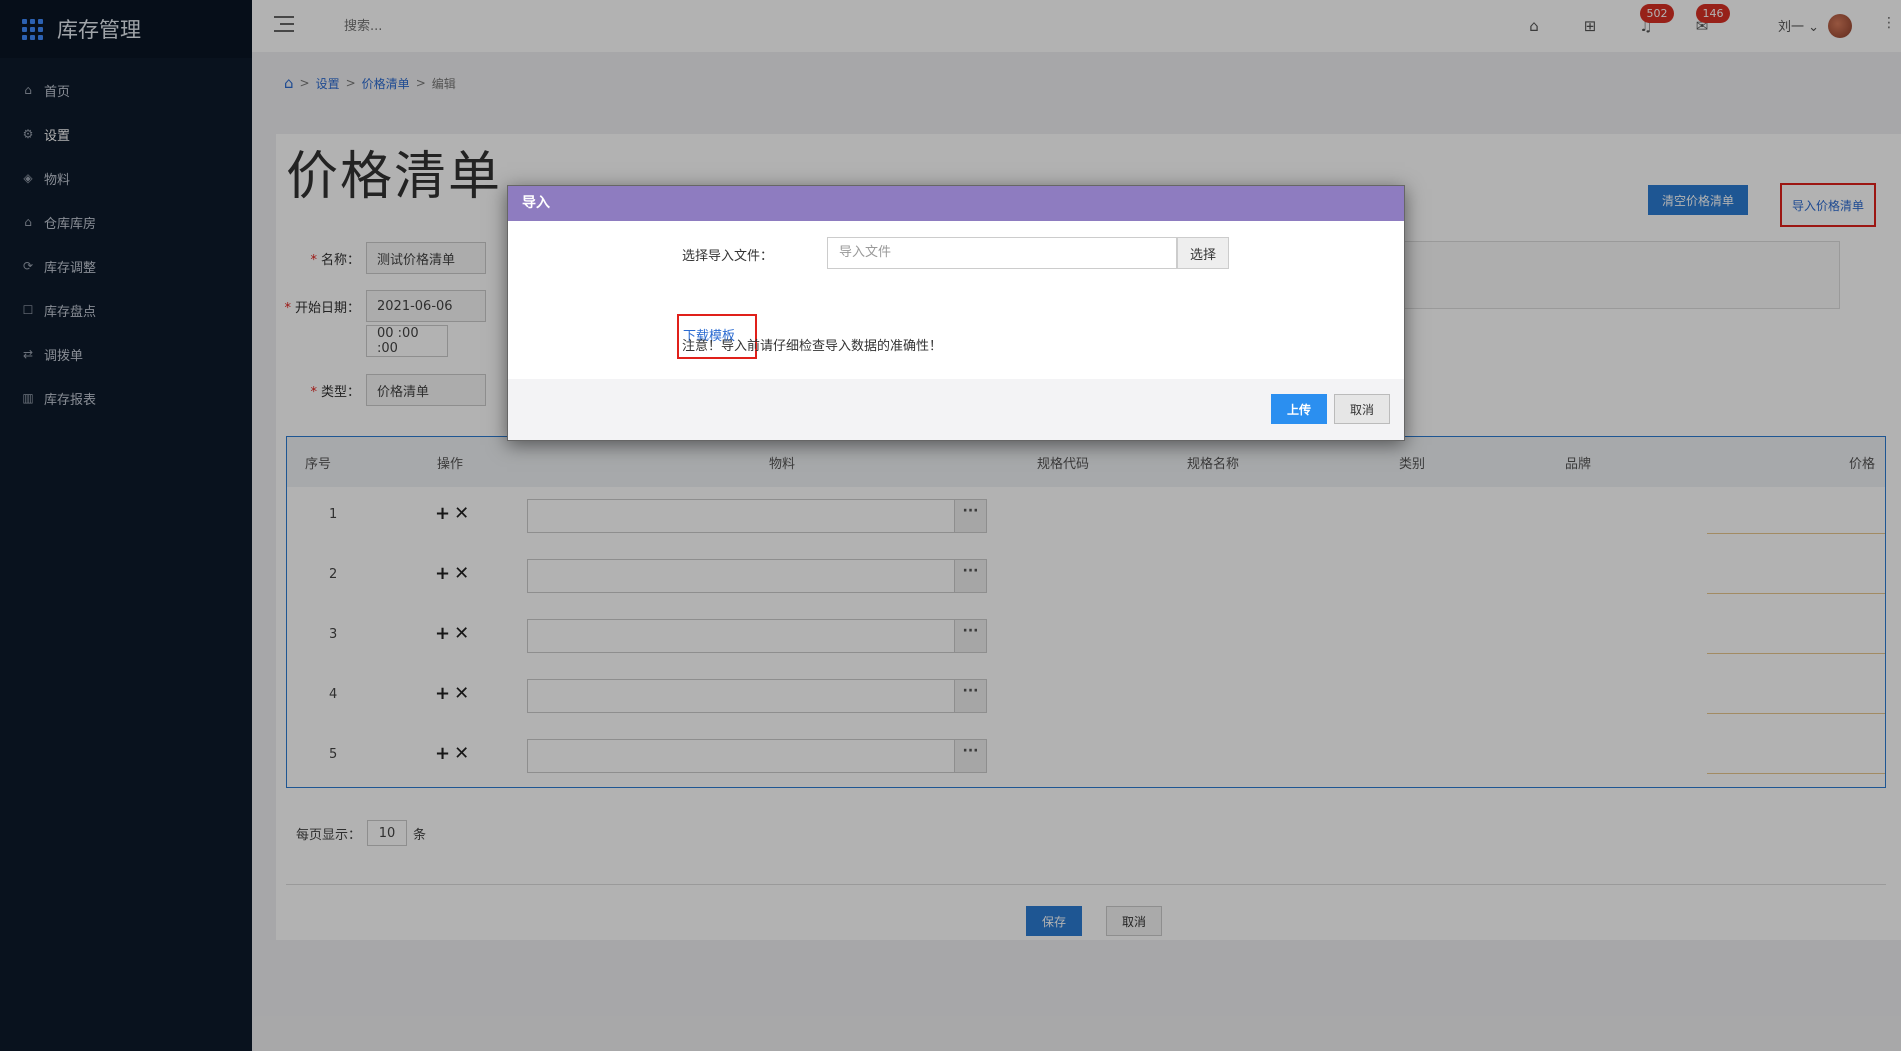  What do you see at coordinates (1299, 409) in the screenshot?
I see `upload-button: 上传` at bounding box center [1299, 409].